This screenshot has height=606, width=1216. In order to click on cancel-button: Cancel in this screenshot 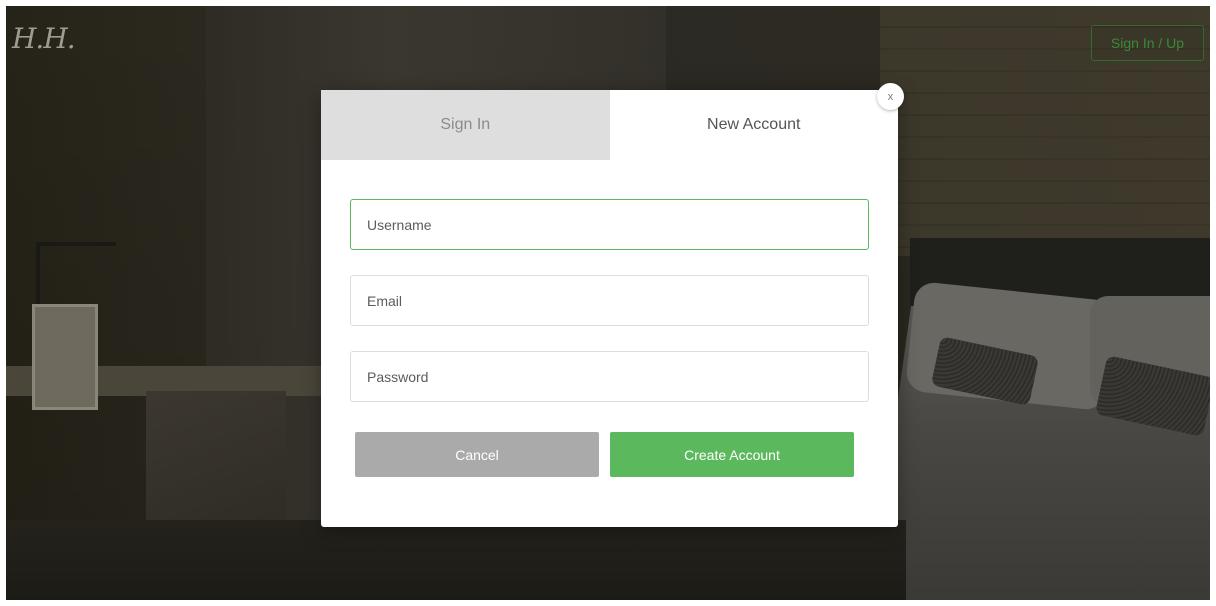, I will do `click(477, 454)`.